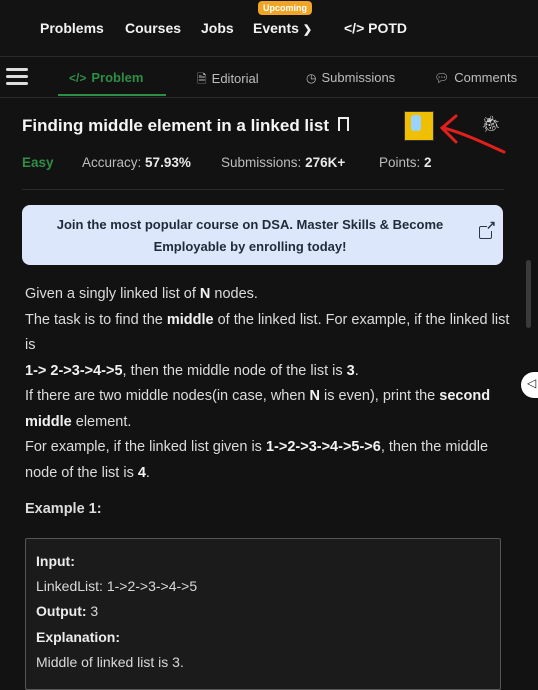  What do you see at coordinates (263, 189) in the screenshot?
I see `divider` at bounding box center [263, 189].